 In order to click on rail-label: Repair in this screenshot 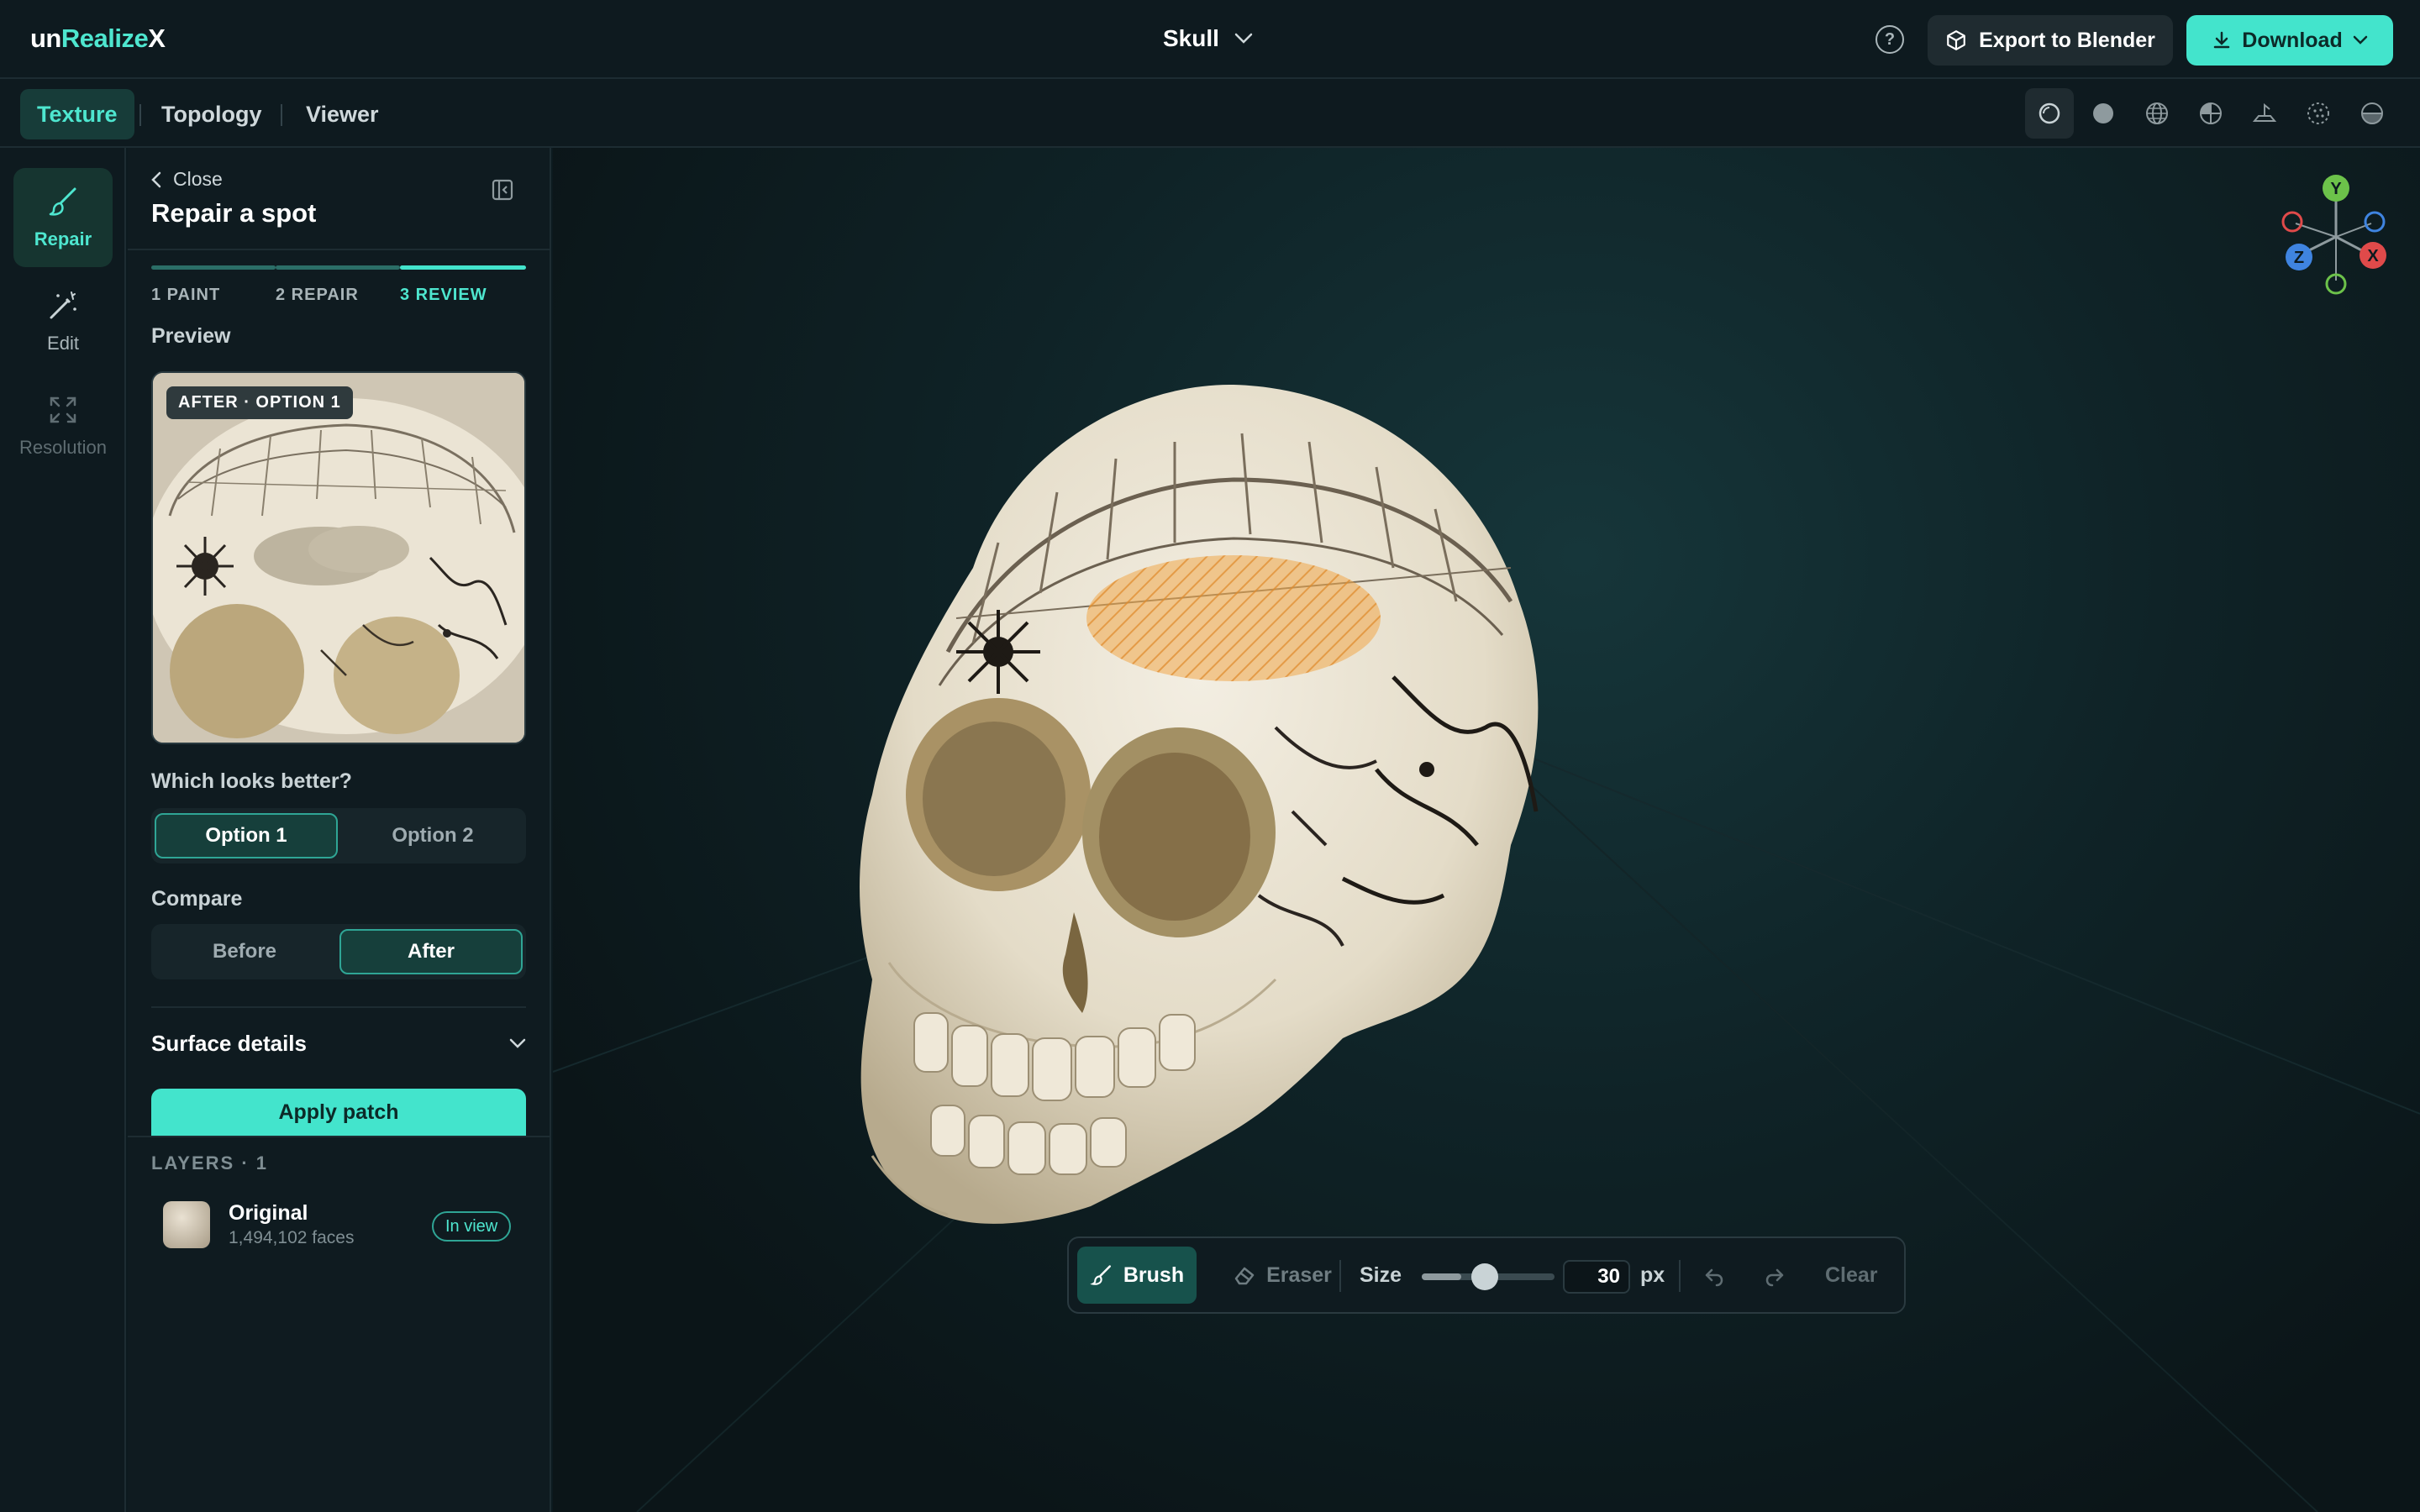, I will do `click(63, 238)`.